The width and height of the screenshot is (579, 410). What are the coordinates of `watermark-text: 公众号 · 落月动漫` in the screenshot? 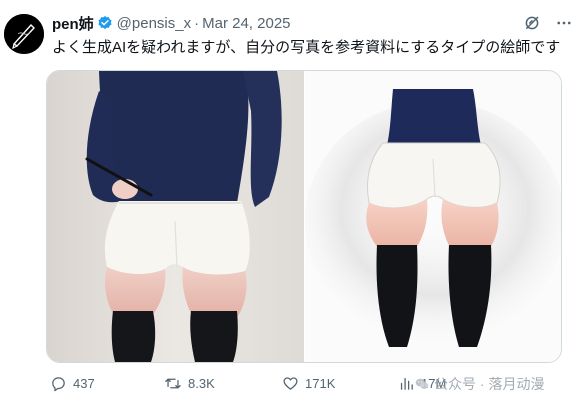 It's located at (489, 384).